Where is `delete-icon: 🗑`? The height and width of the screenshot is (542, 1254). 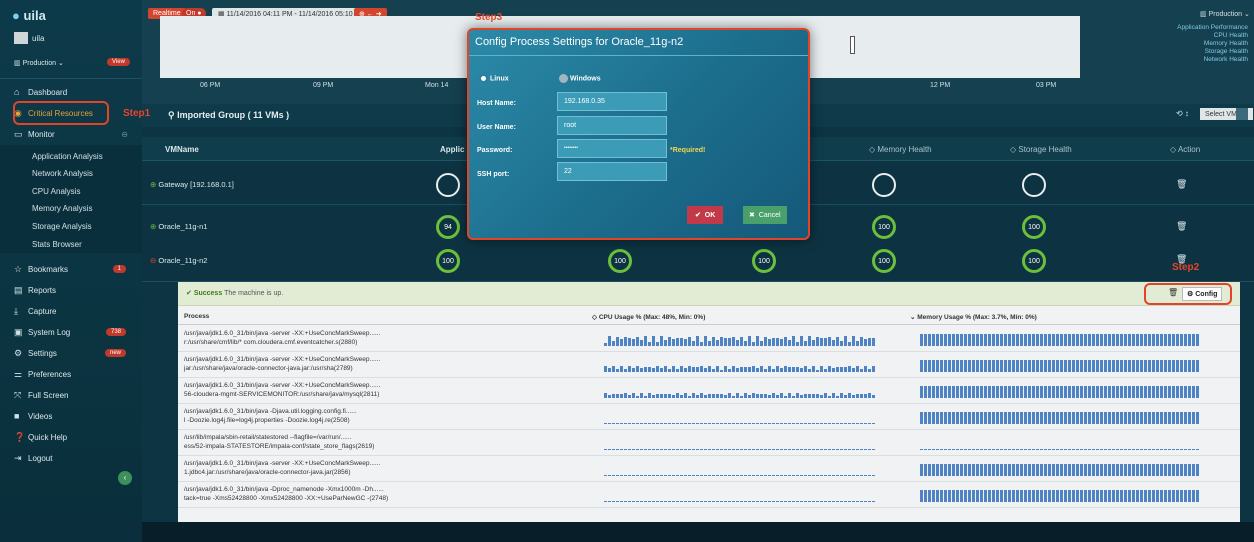 delete-icon: 🗑 is located at coordinates (1173, 292).